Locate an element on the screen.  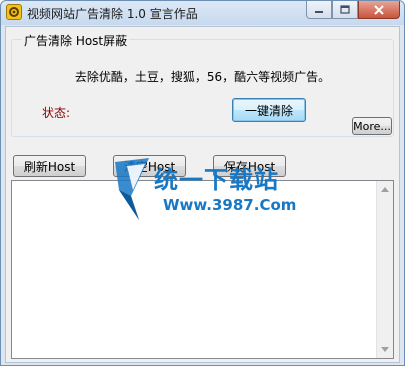
close-icon is located at coordinates (379, 9).